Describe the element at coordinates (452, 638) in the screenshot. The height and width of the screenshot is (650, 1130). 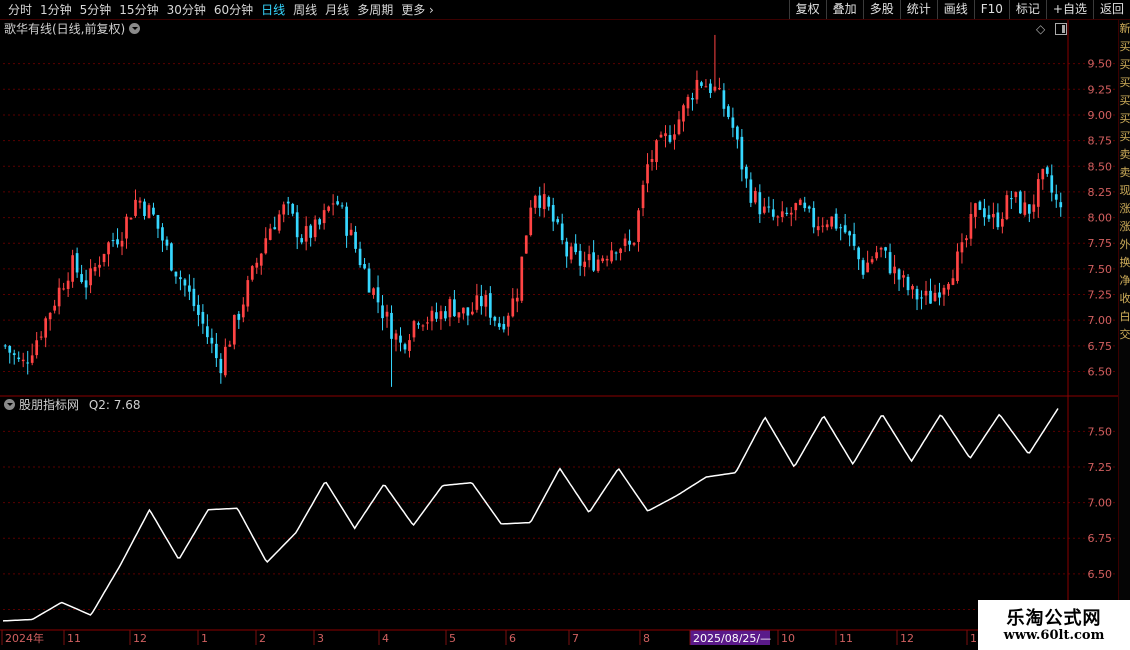
I see `time-tick-label: 5` at that location.